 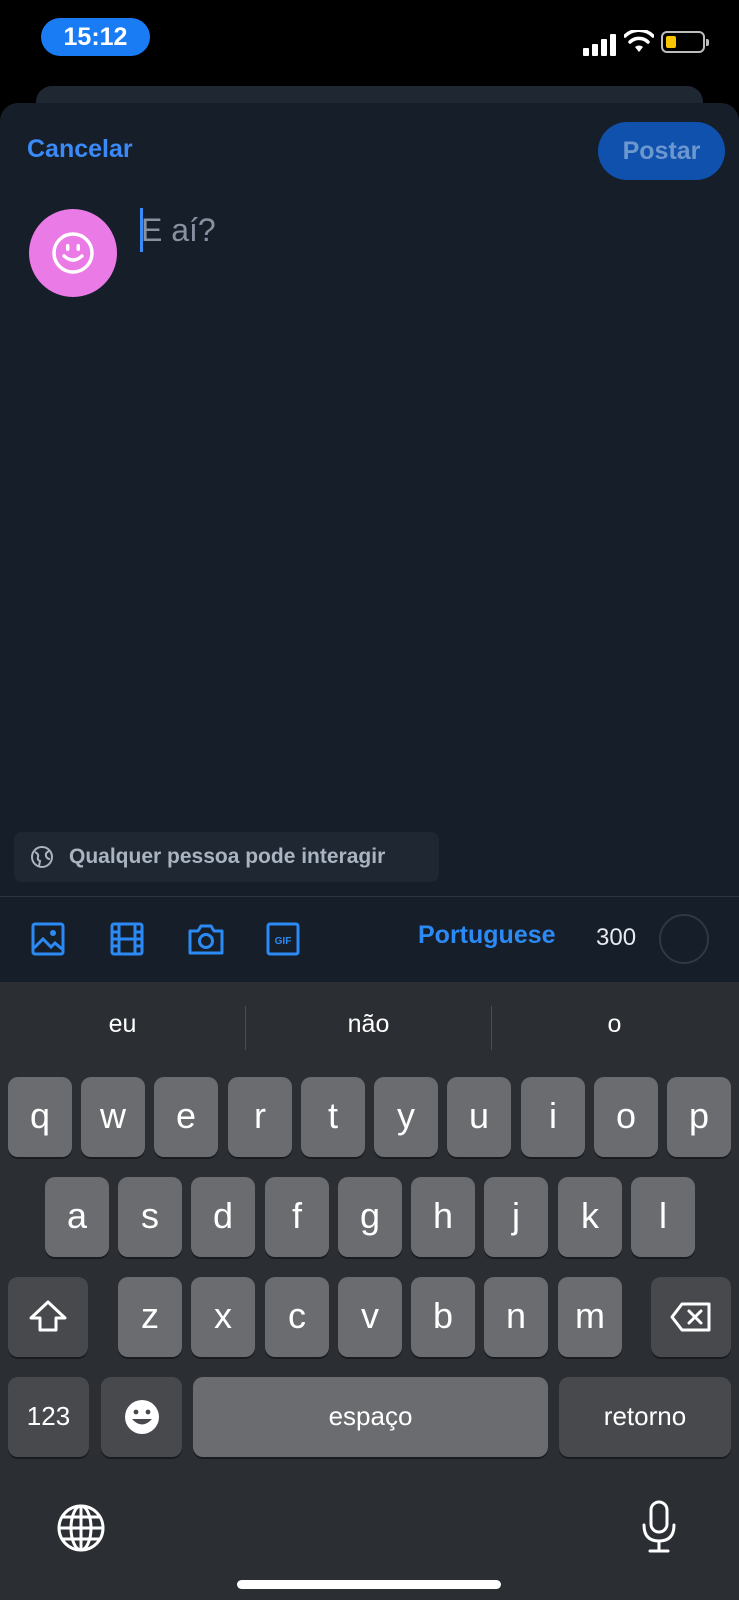 What do you see at coordinates (659, 1527) in the screenshot?
I see `microphone-icon` at bounding box center [659, 1527].